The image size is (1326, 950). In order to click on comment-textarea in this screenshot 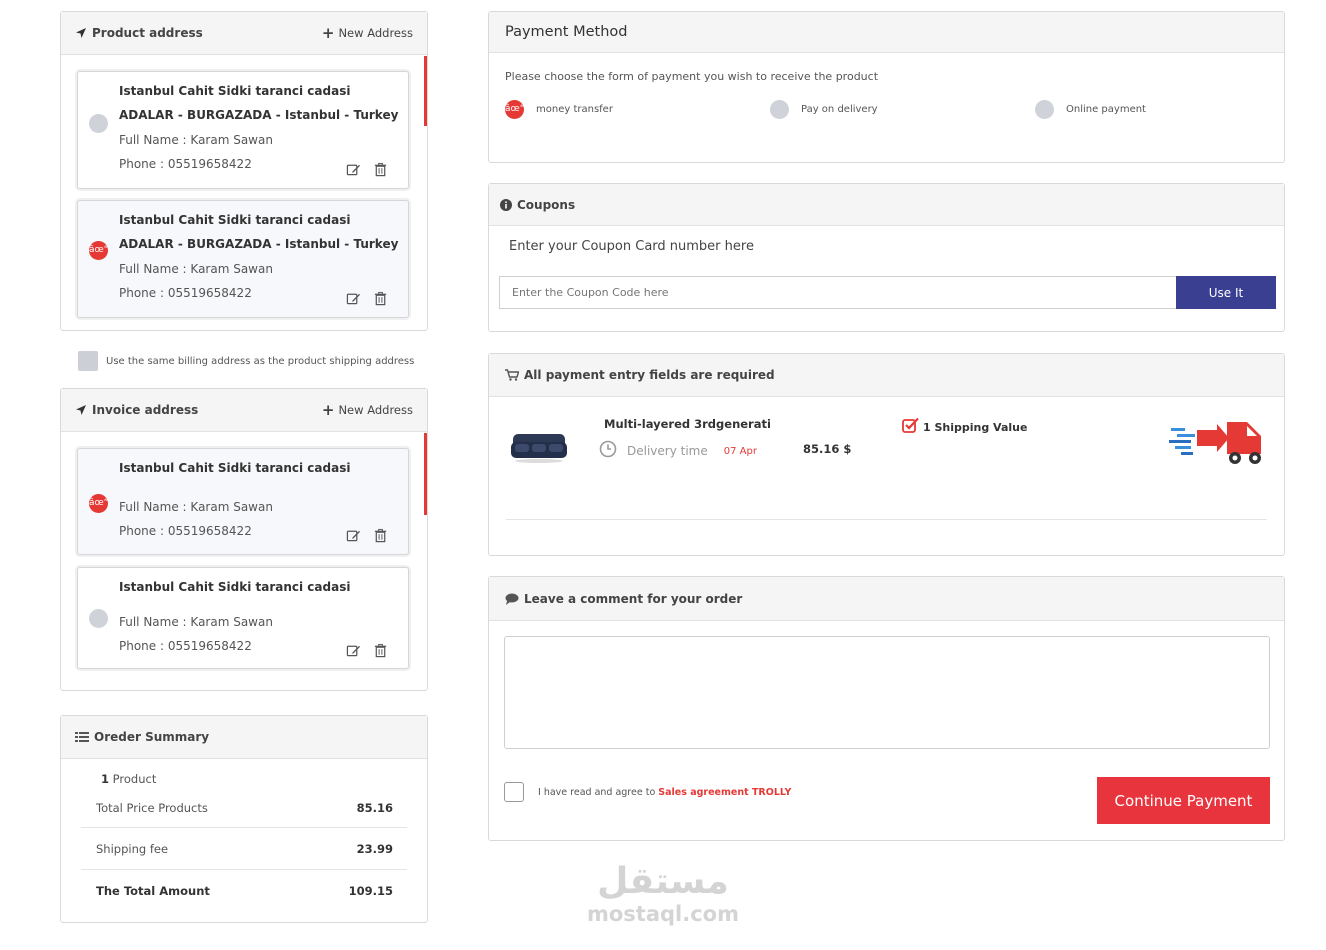, I will do `click(887, 692)`.